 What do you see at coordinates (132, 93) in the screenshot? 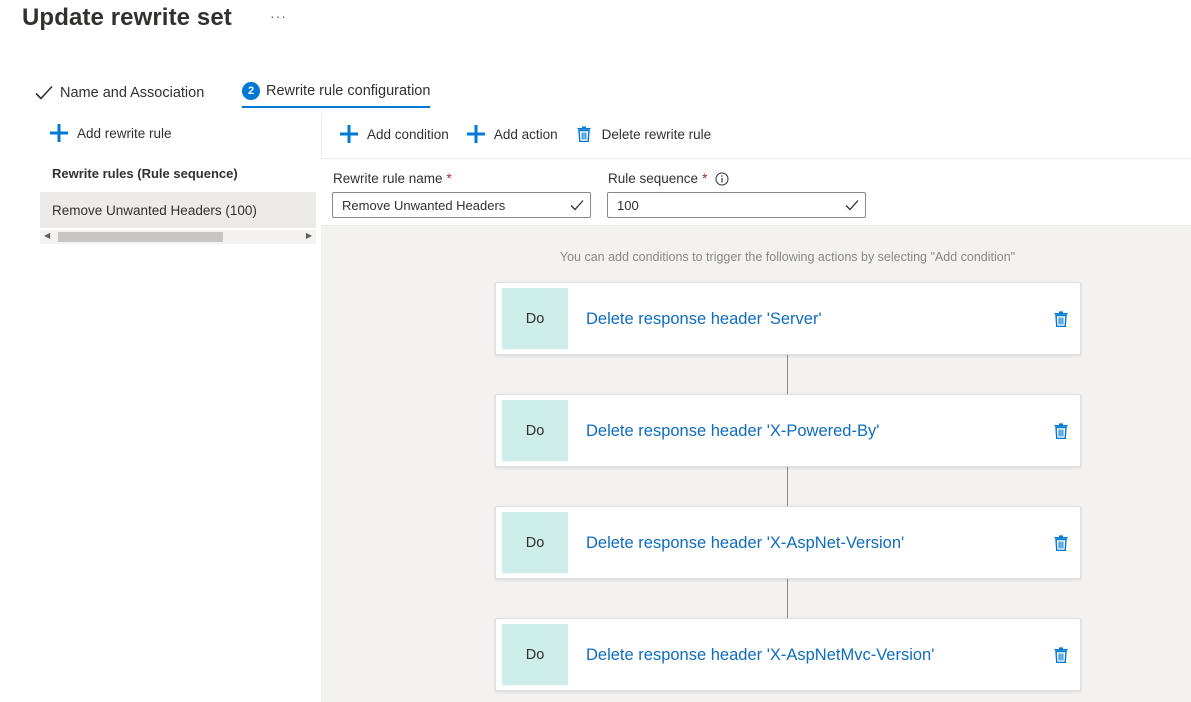
I see `step-label: Name and Association` at bounding box center [132, 93].